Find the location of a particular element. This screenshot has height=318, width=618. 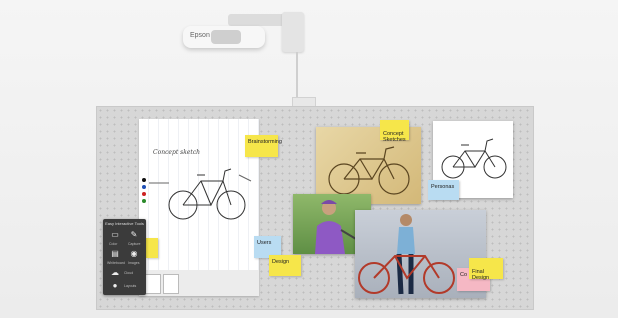

pen-color-black is located at coordinates (144, 180).